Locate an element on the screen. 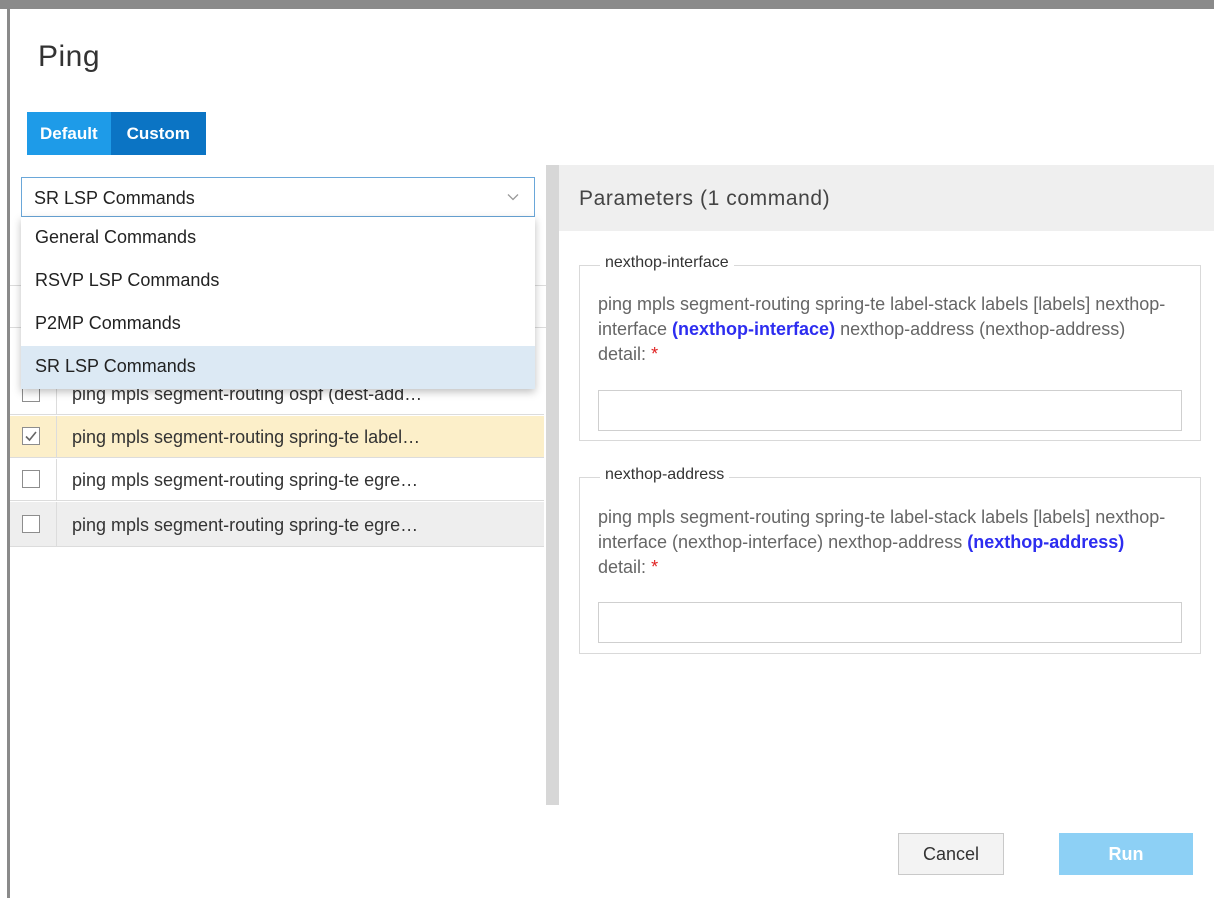 The height and width of the screenshot is (898, 1214). desc-highlight: (nexthop-interface) is located at coordinates (754, 329).